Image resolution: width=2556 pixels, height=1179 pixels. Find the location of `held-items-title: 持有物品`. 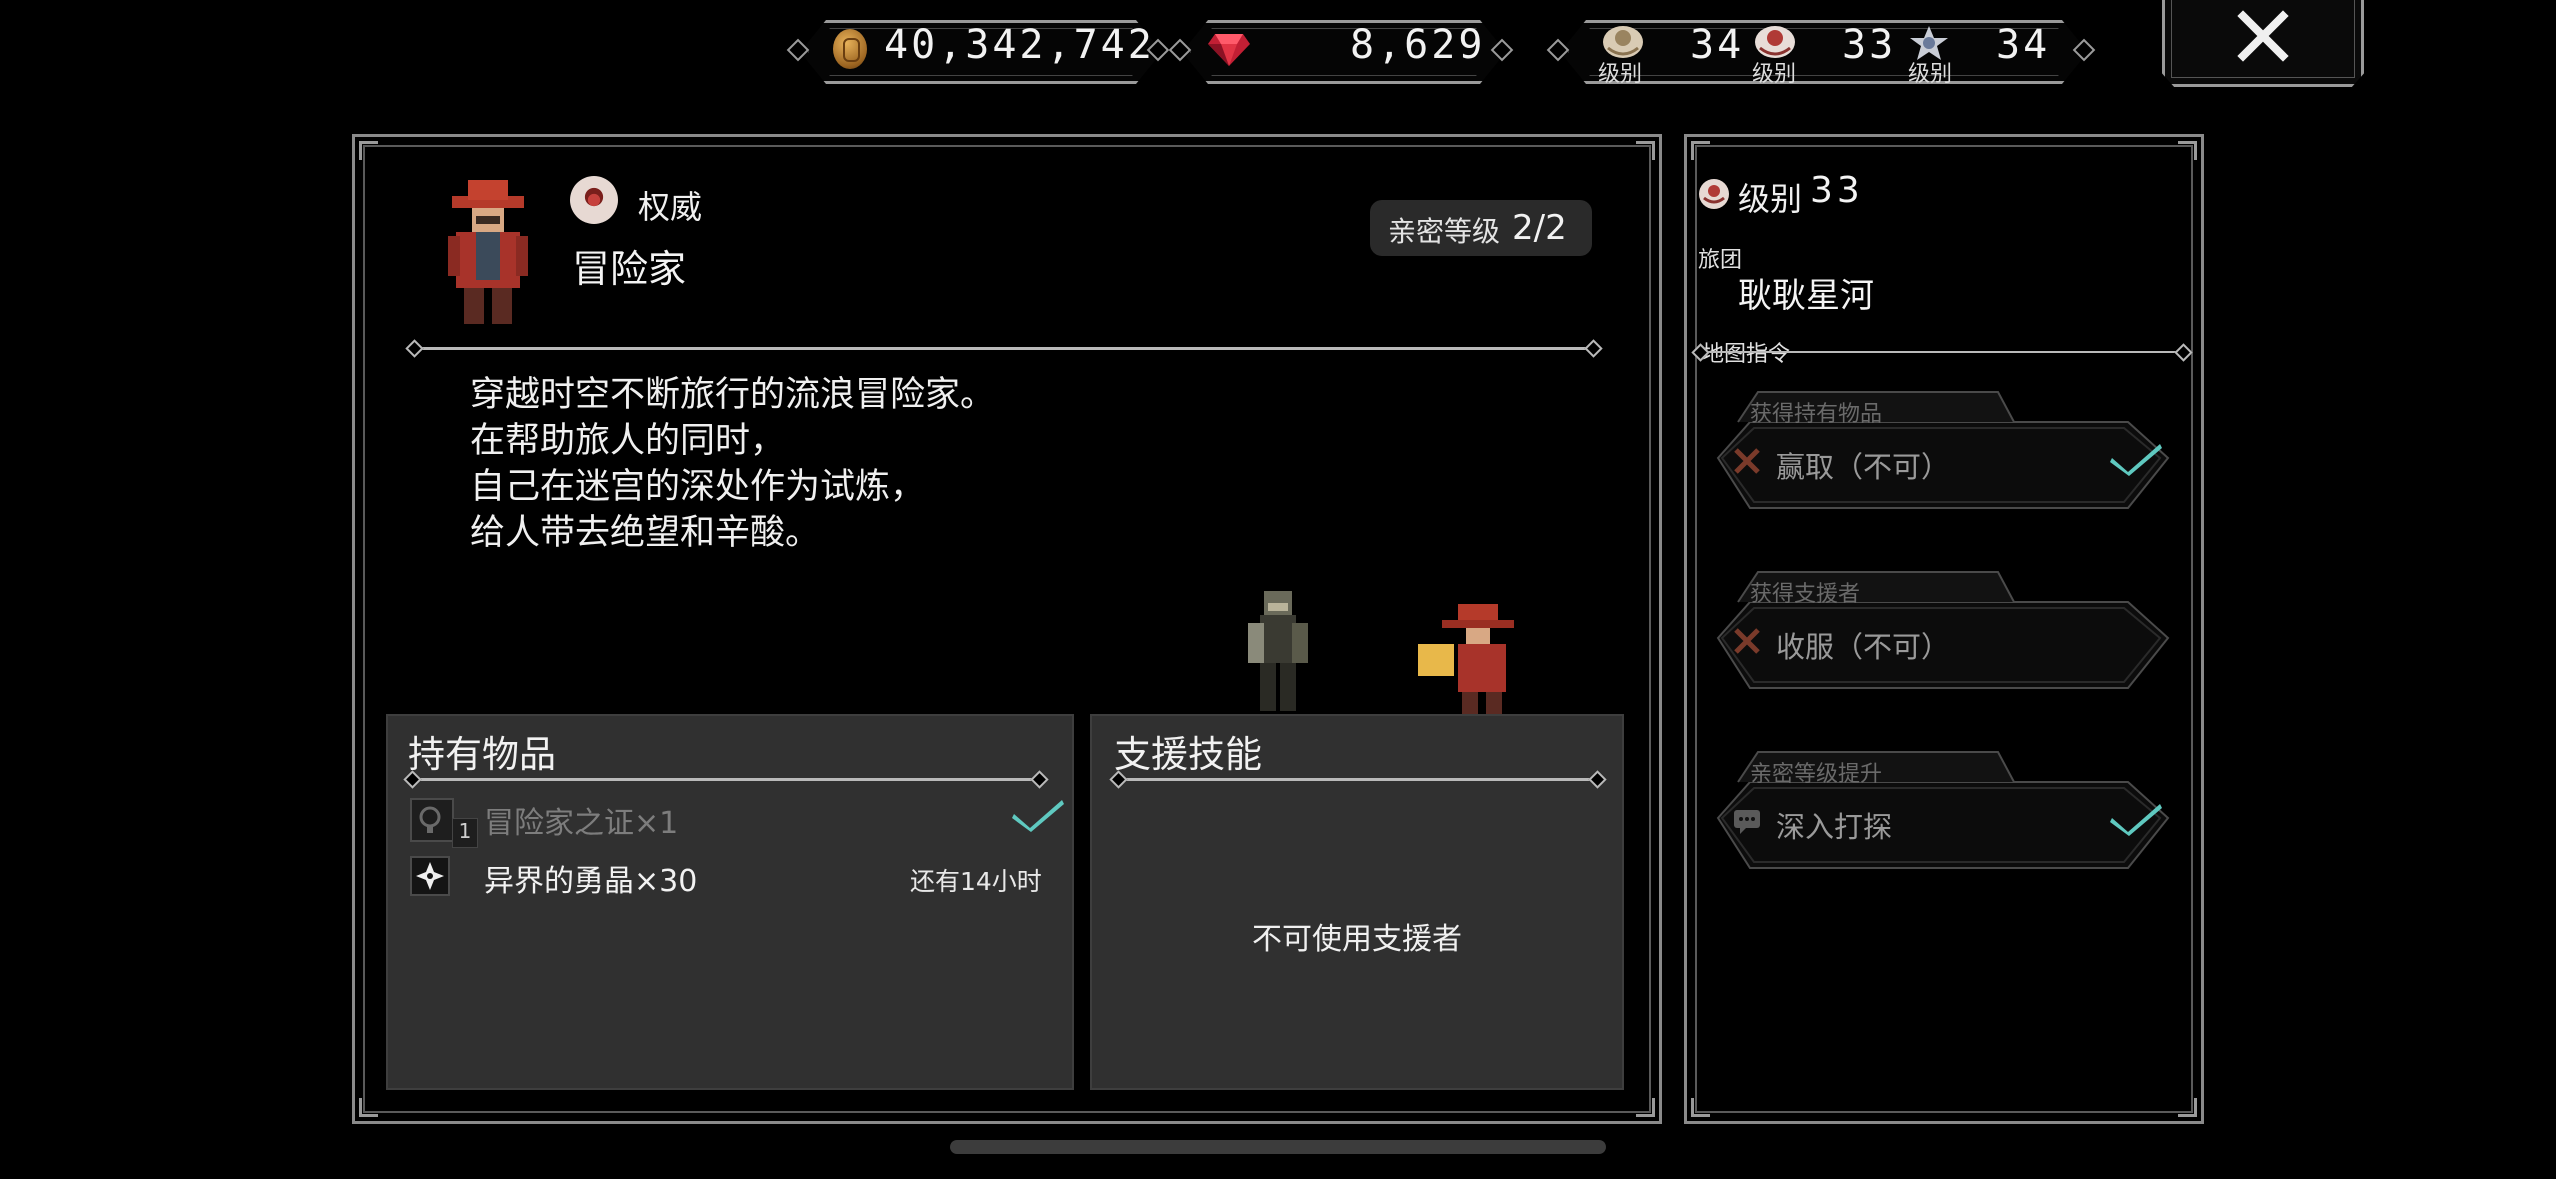

held-items-title: 持有物品 is located at coordinates (482, 754).